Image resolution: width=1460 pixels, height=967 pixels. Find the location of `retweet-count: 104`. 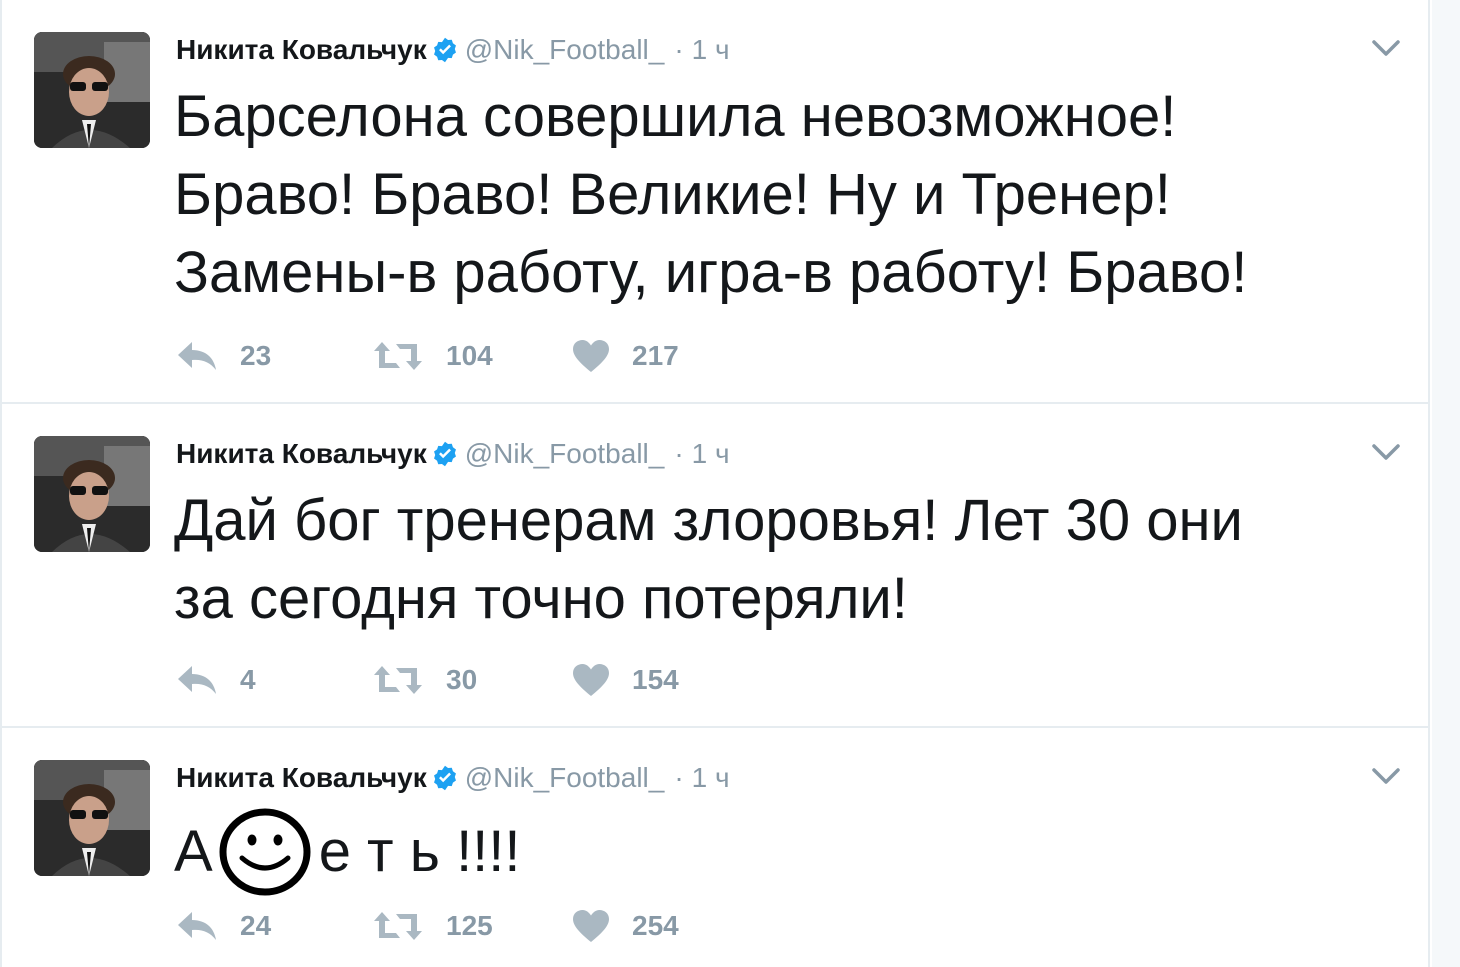

retweet-count: 104 is located at coordinates (469, 355).